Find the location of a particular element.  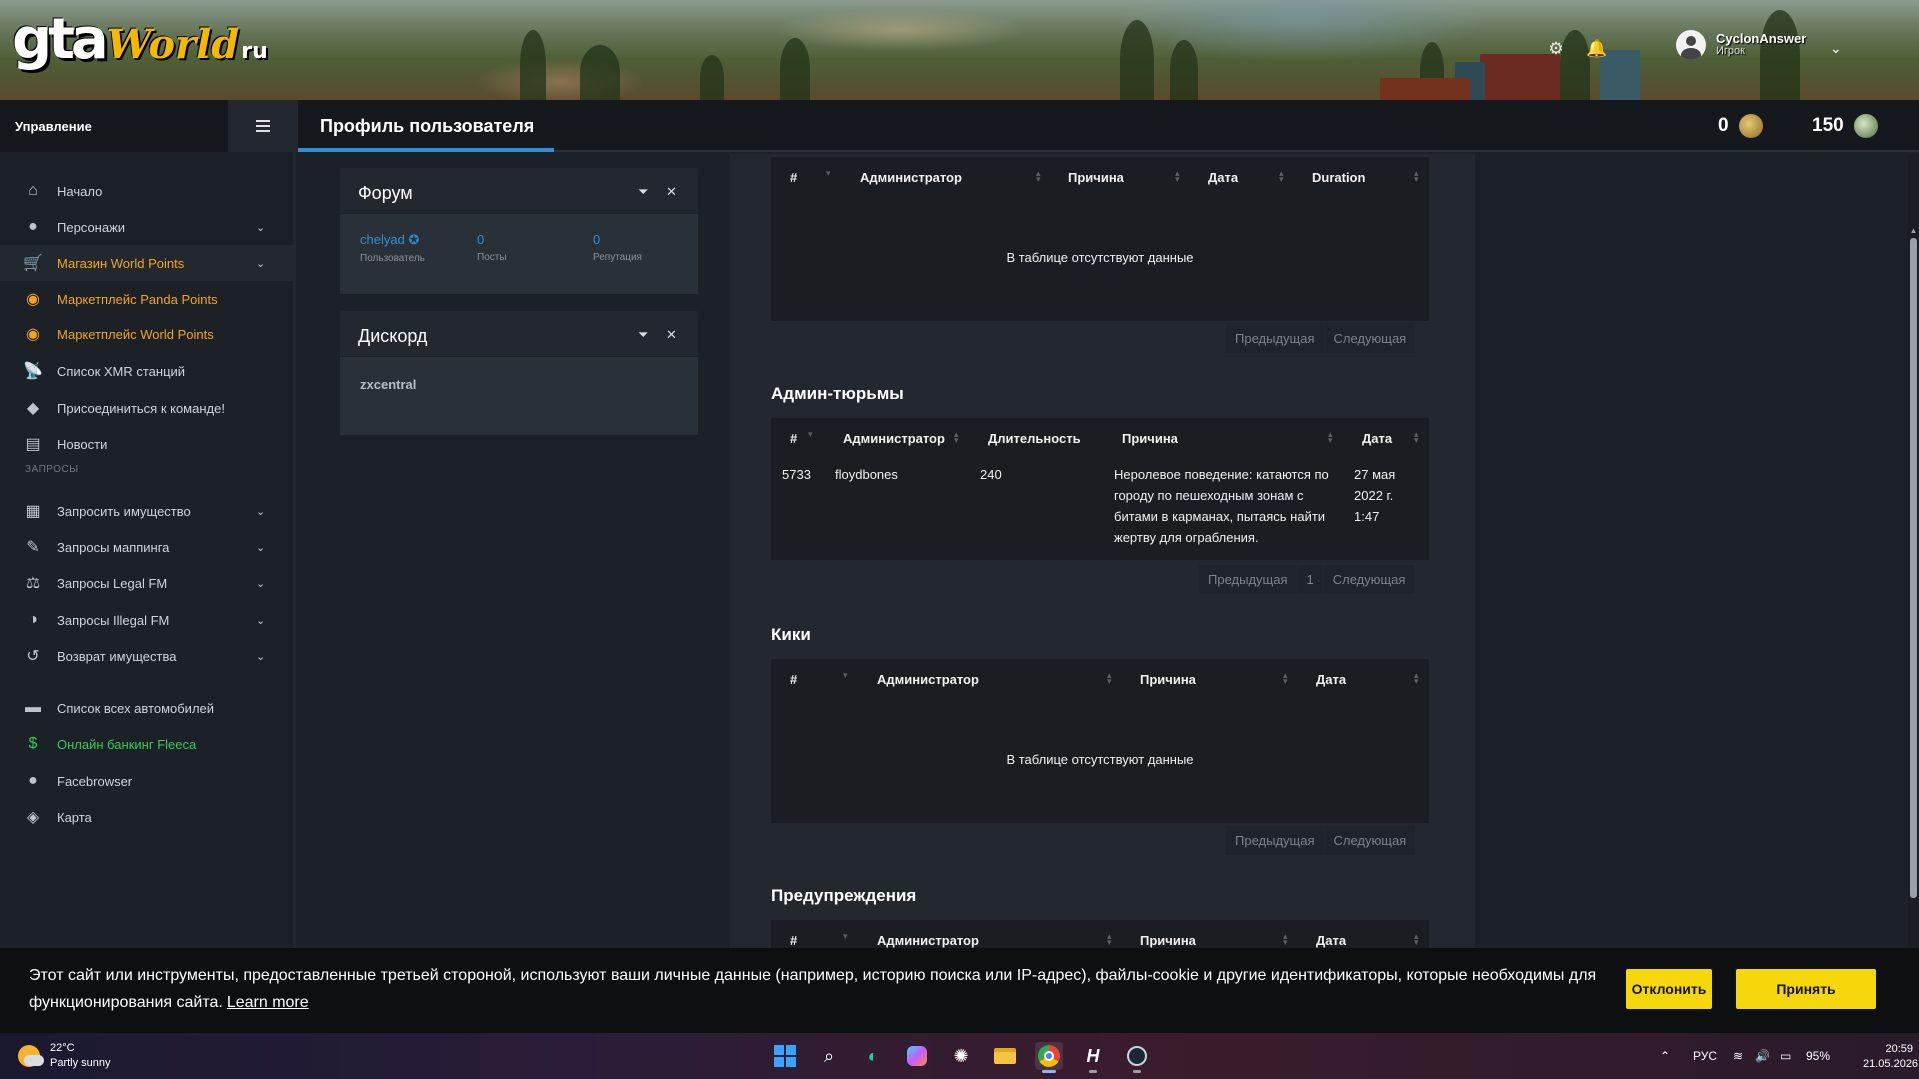

sidebar-item-fleeca-banking: $ Онлайн банкинг Fleeca is located at coordinates (146, 744).